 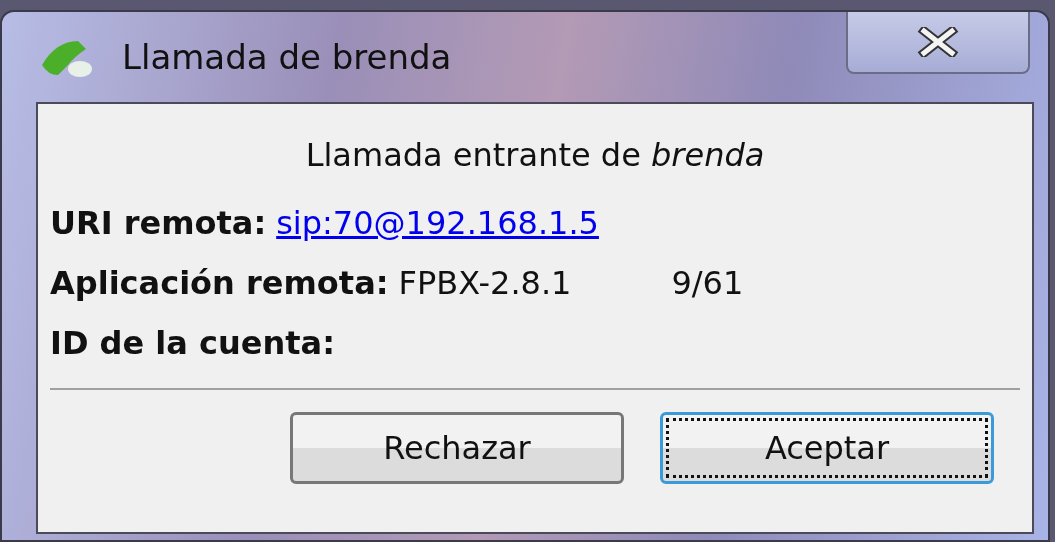 I want to click on close-button, so click(x=938, y=43).